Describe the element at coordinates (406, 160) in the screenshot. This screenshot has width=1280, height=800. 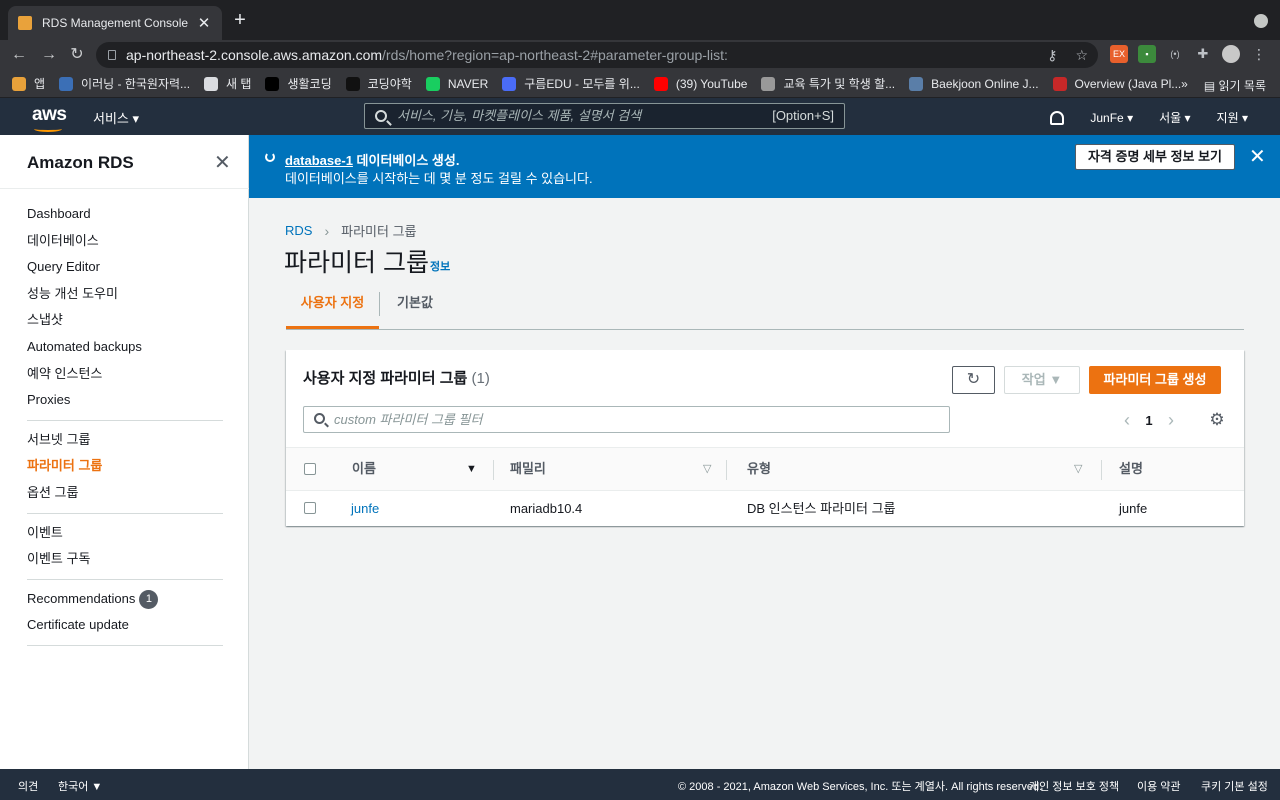
I see `flash-heading-suffix: 데이터베이스 생성.` at that location.